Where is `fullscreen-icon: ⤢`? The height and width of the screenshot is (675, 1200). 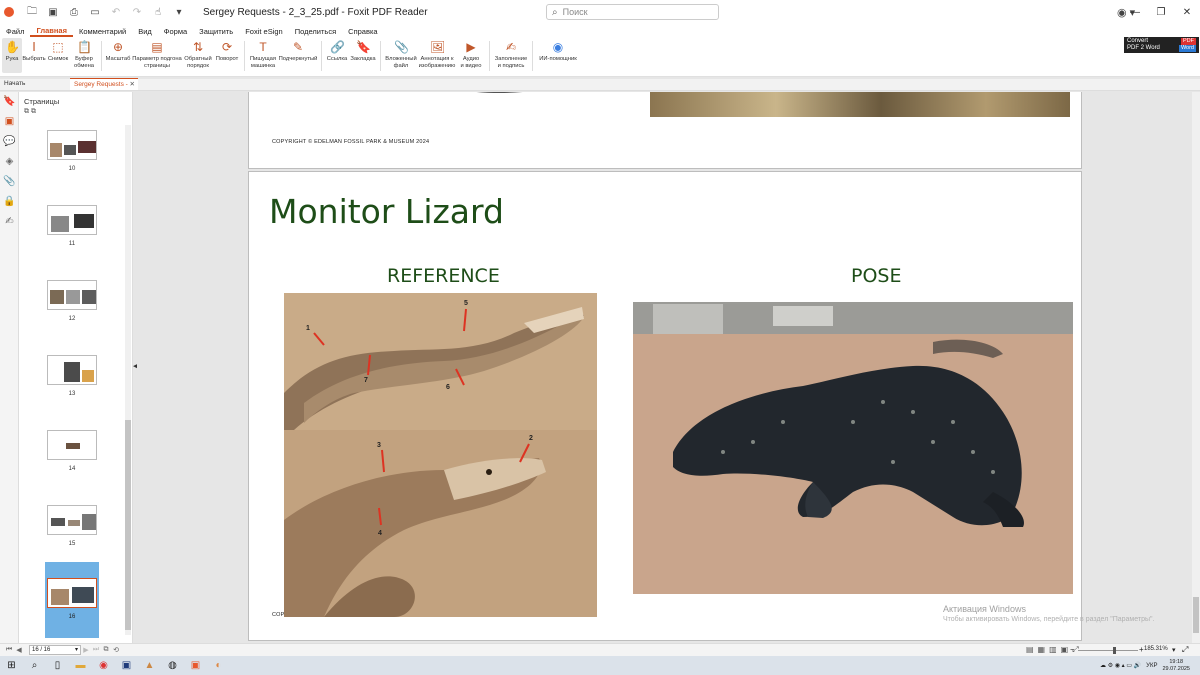
fullscreen-icon: ⤢ is located at coordinates (1185, 650).